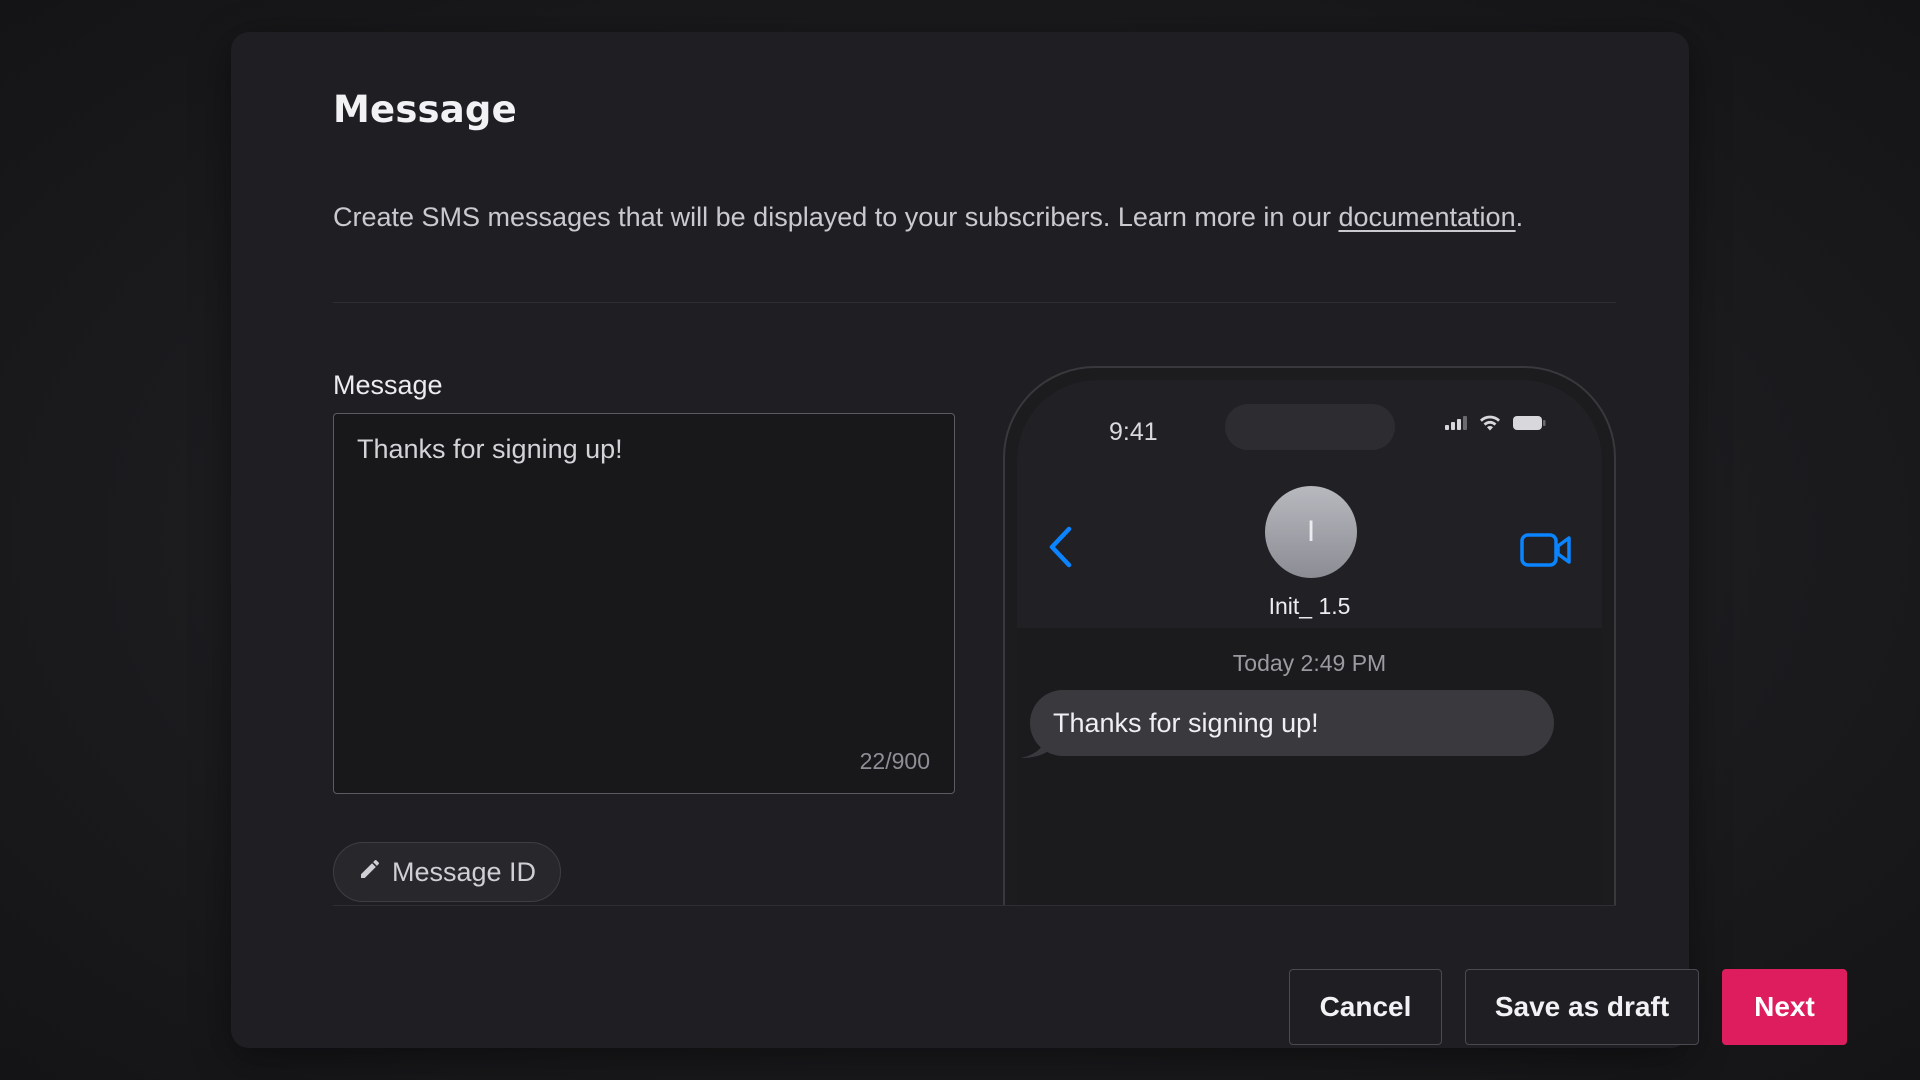 The width and height of the screenshot is (1920, 1080). I want to click on message-timestamp: Today 2:49 PM, so click(1309, 663).